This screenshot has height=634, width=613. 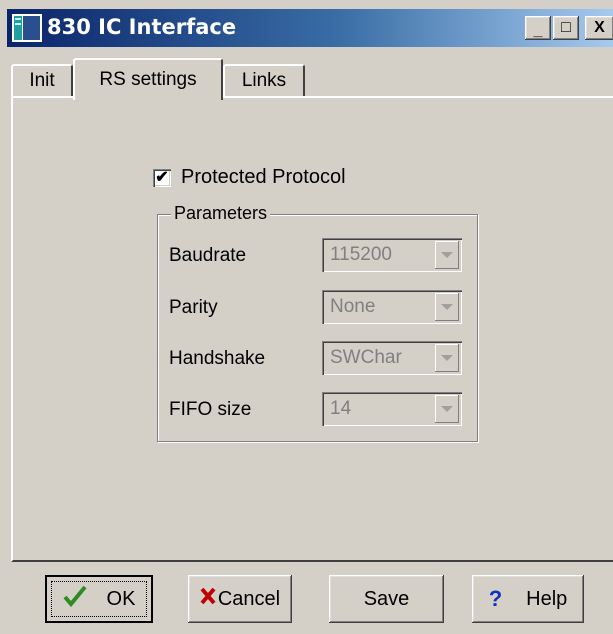 What do you see at coordinates (392, 307) in the screenshot?
I see `parity-select: None` at bounding box center [392, 307].